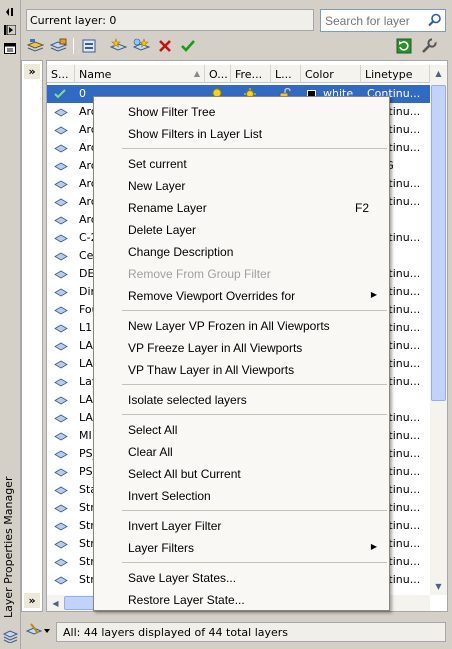 The width and height of the screenshot is (452, 649). I want to click on new-layer-vp-frozen-icon, so click(142, 46).